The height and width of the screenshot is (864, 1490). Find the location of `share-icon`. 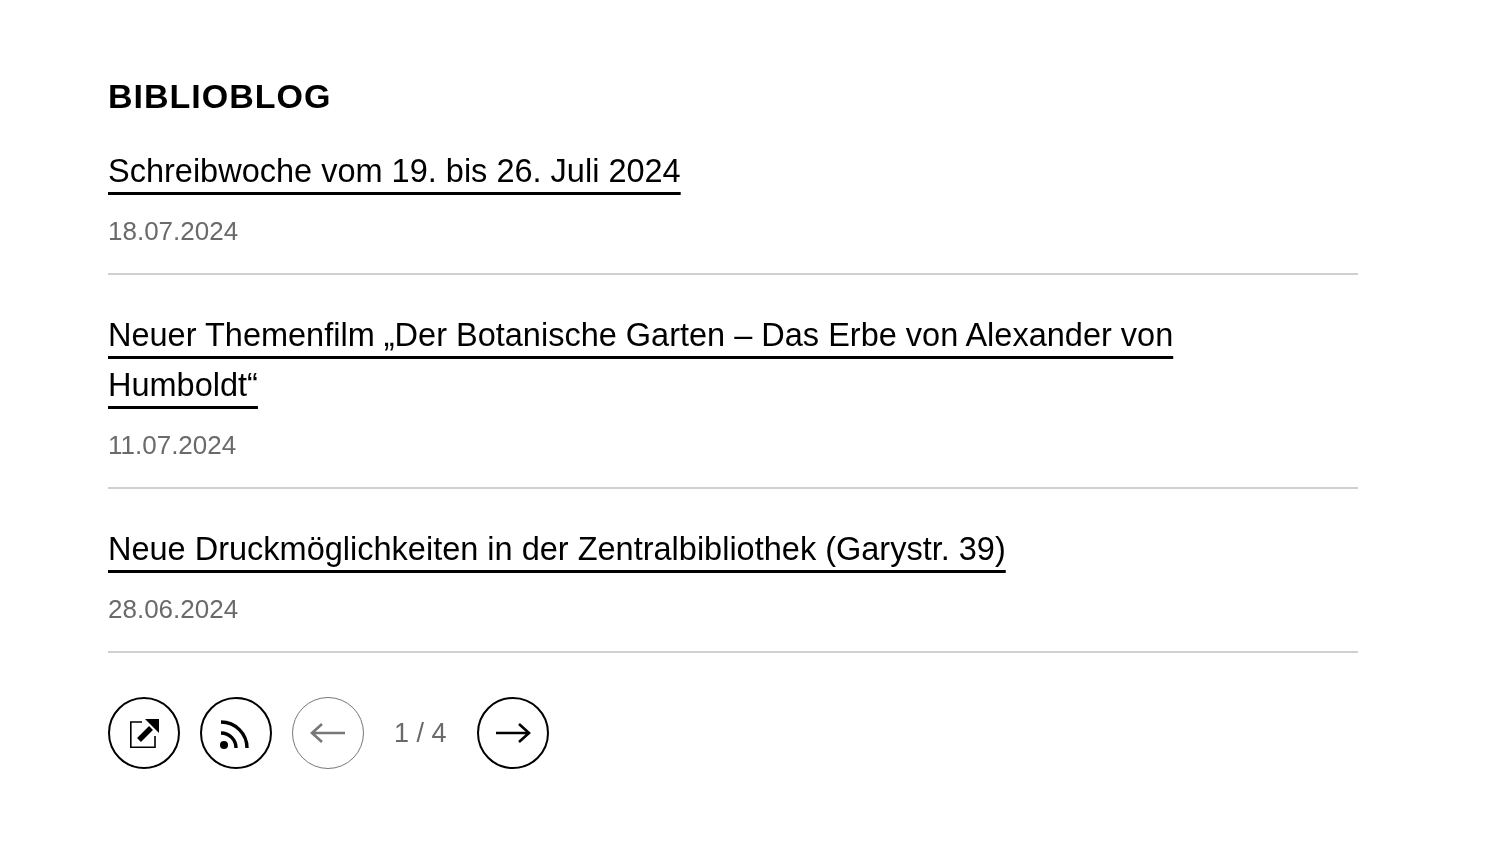

share-icon is located at coordinates (144, 733).